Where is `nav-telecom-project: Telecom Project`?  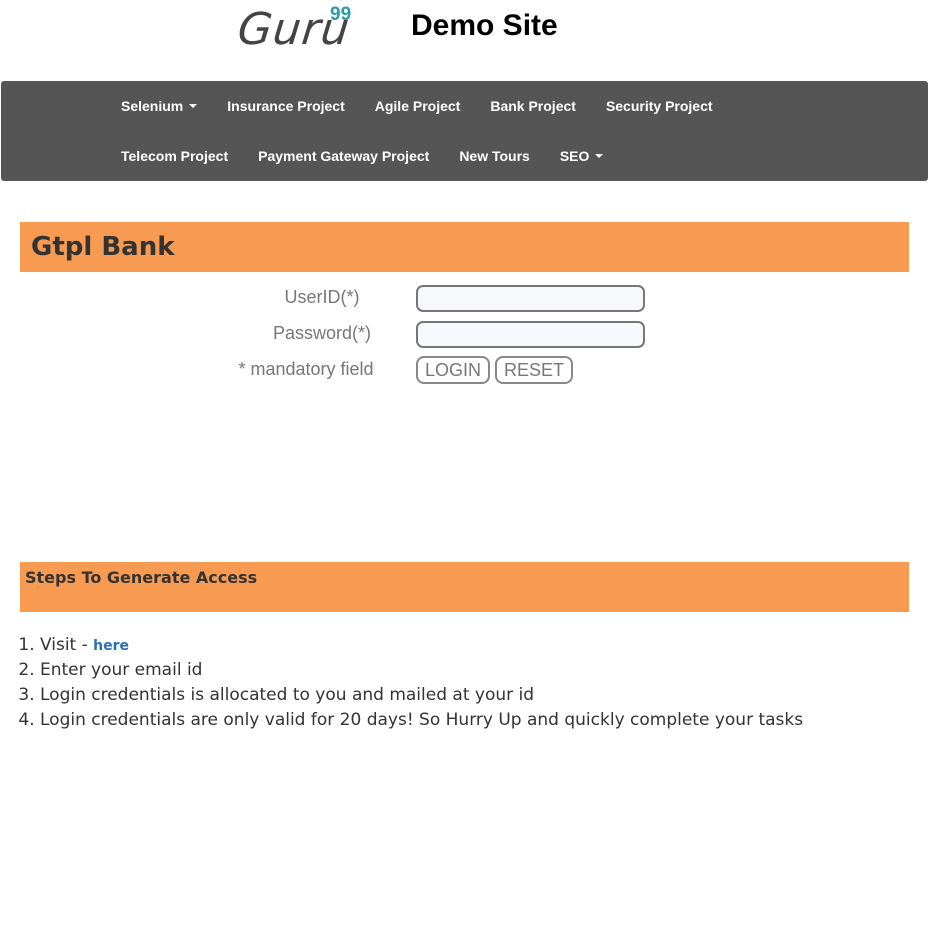 nav-telecom-project: Telecom Project is located at coordinates (174, 156).